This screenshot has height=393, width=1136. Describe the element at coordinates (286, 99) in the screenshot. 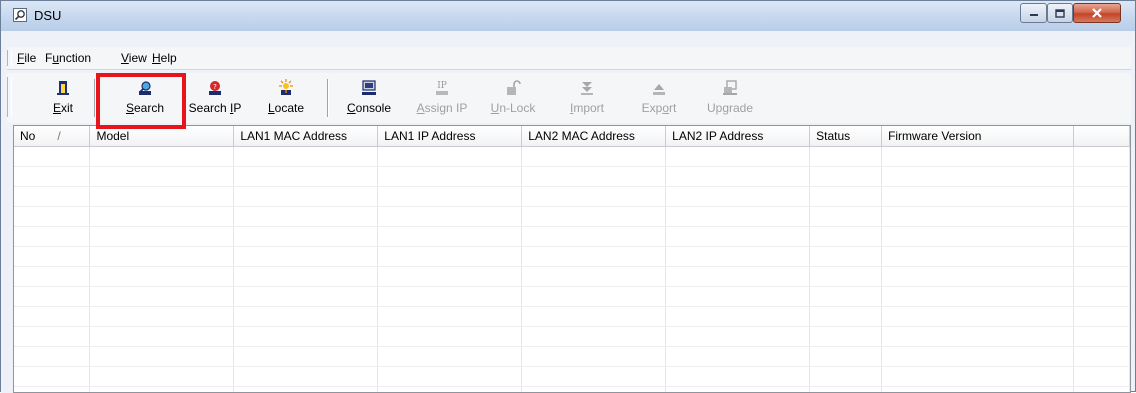

I see `locate-button: Locate` at that location.